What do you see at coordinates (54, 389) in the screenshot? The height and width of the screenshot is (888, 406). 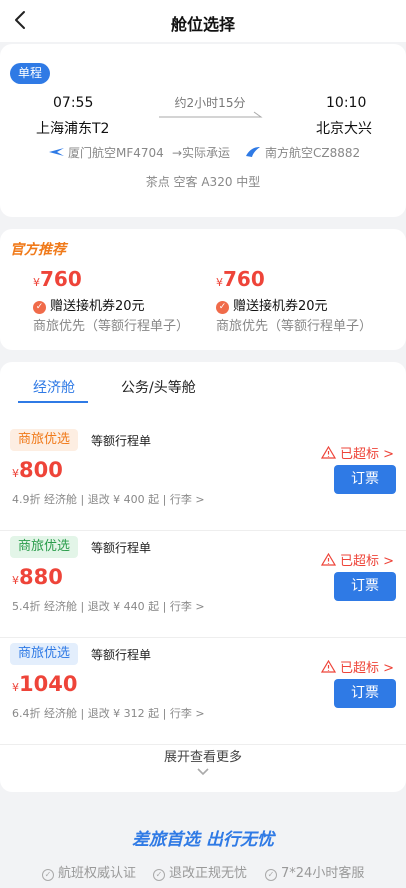 I see `tab-economy: 经济舱` at bounding box center [54, 389].